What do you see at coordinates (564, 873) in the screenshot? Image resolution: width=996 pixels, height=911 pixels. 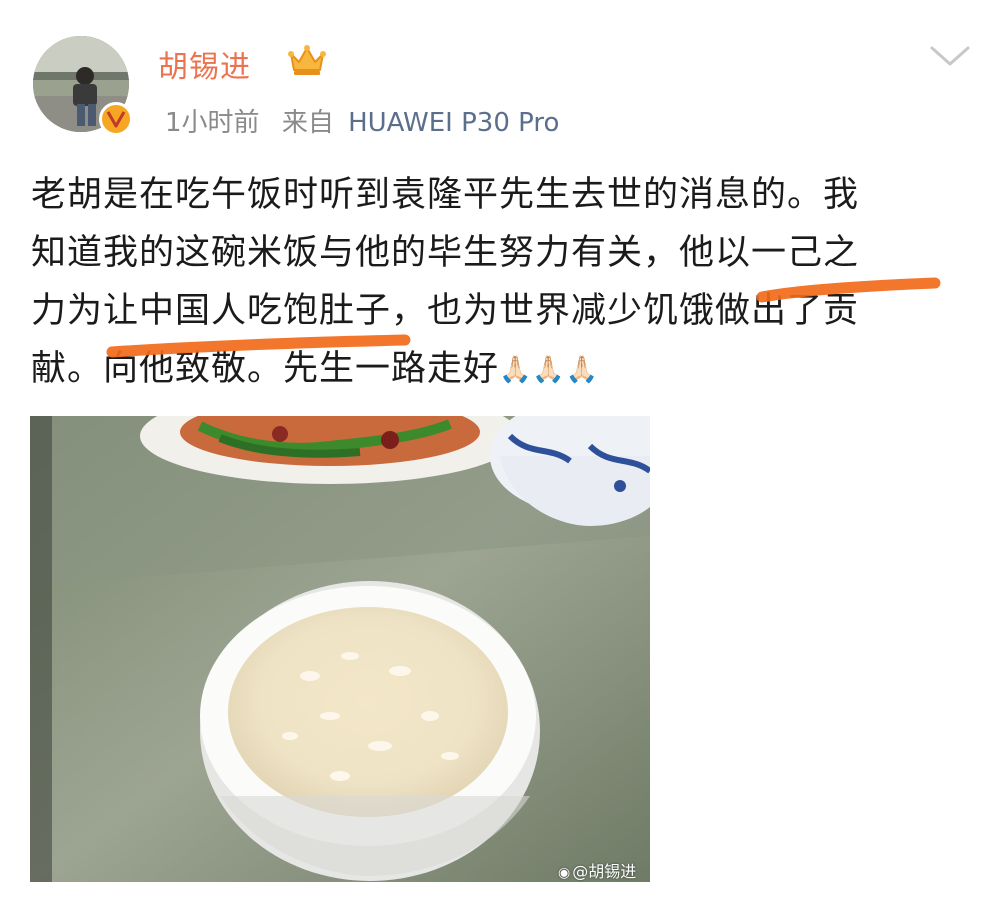 I see `weibo-icon: ◉` at bounding box center [564, 873].